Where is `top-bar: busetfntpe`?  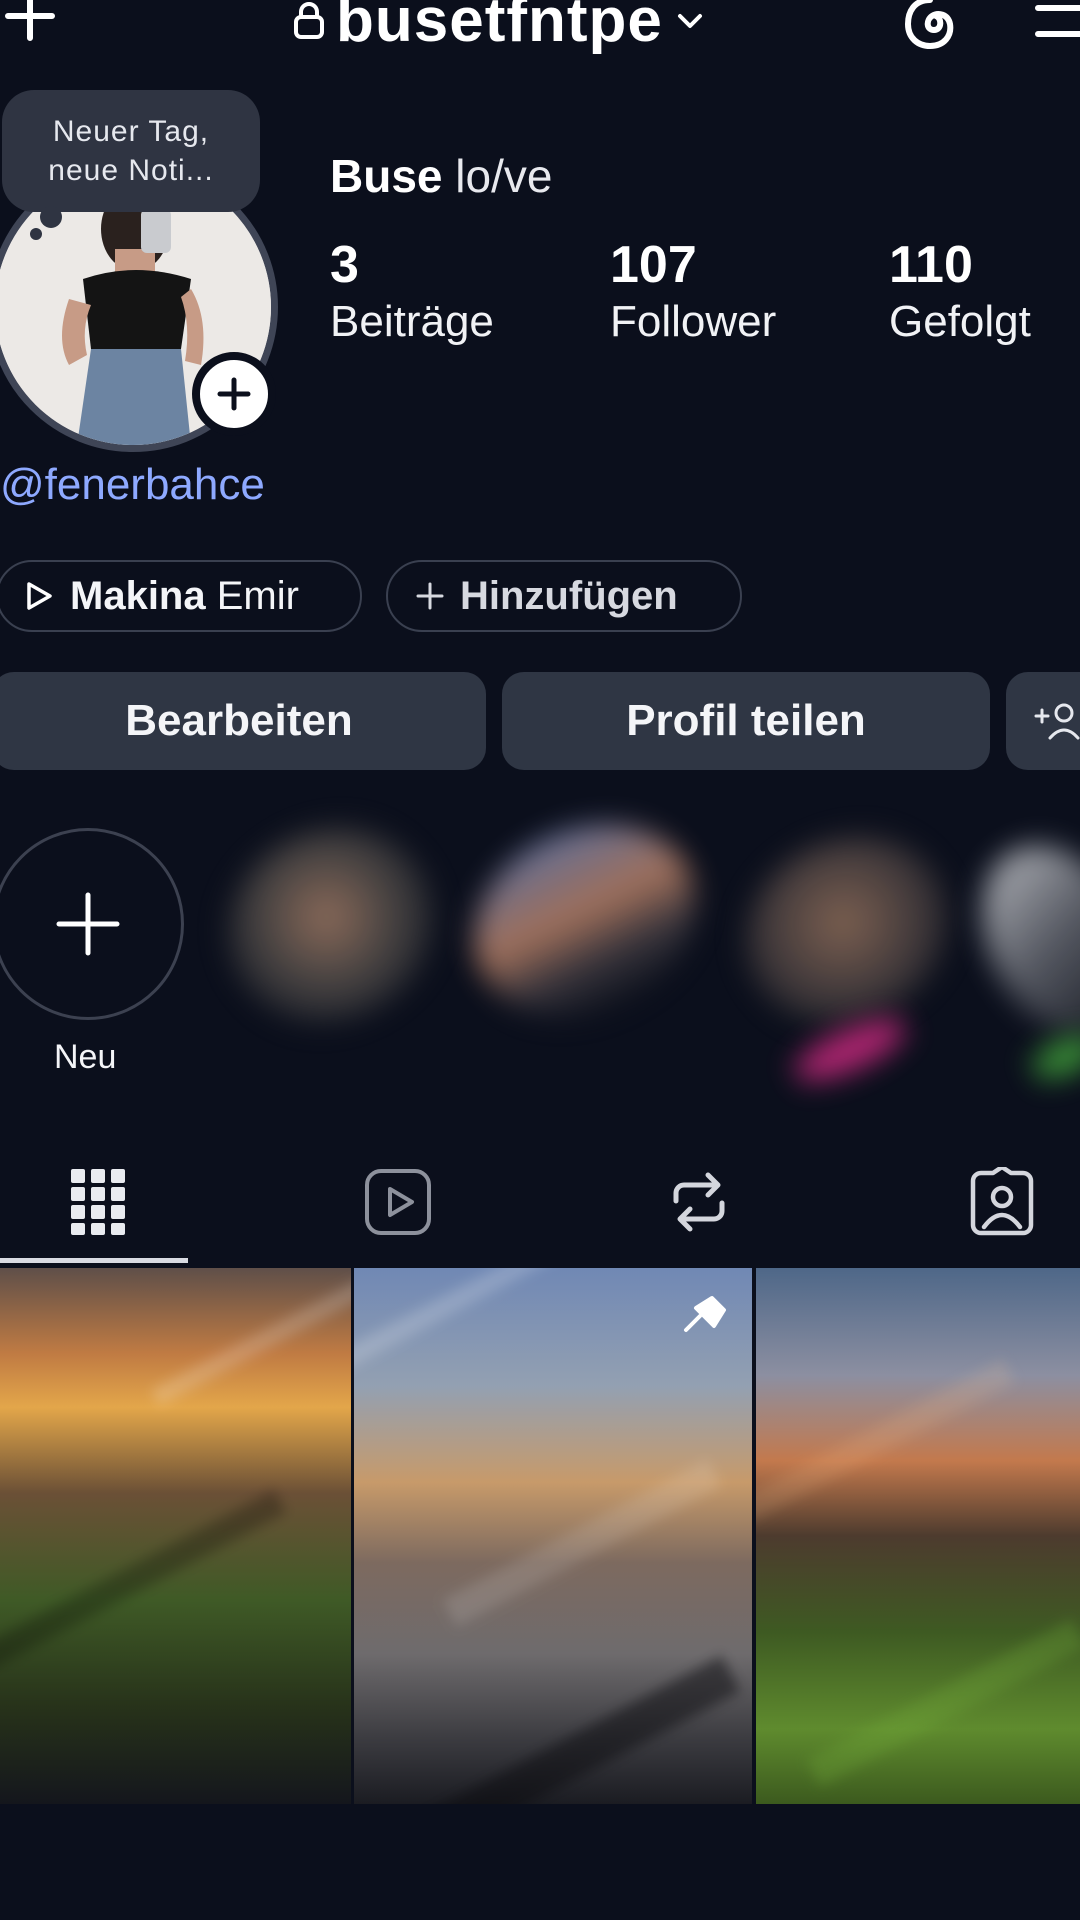
top-bar: busetfntpe is located at coordinates (540, 31).